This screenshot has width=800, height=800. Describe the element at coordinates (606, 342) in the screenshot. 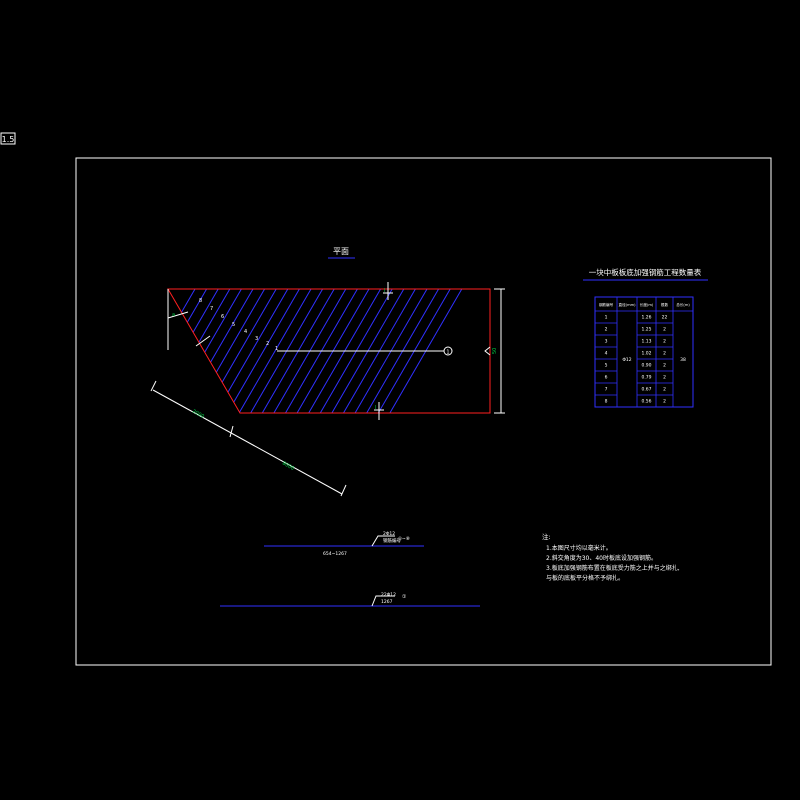

I see `table-cell: 3` at that location.